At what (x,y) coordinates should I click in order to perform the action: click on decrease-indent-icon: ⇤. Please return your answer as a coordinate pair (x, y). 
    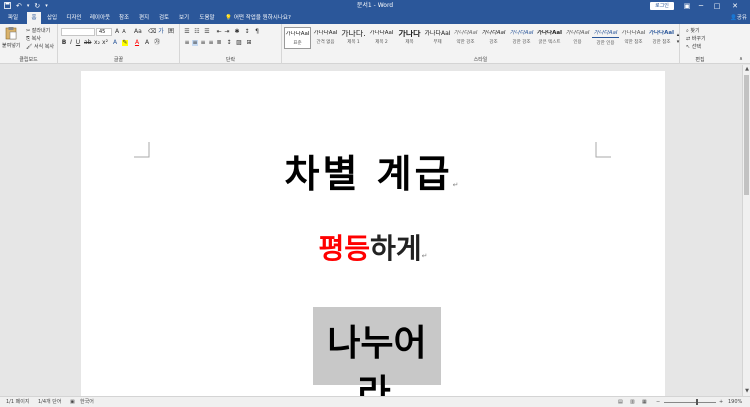
    Looking at the image, I should click on (219, 32).